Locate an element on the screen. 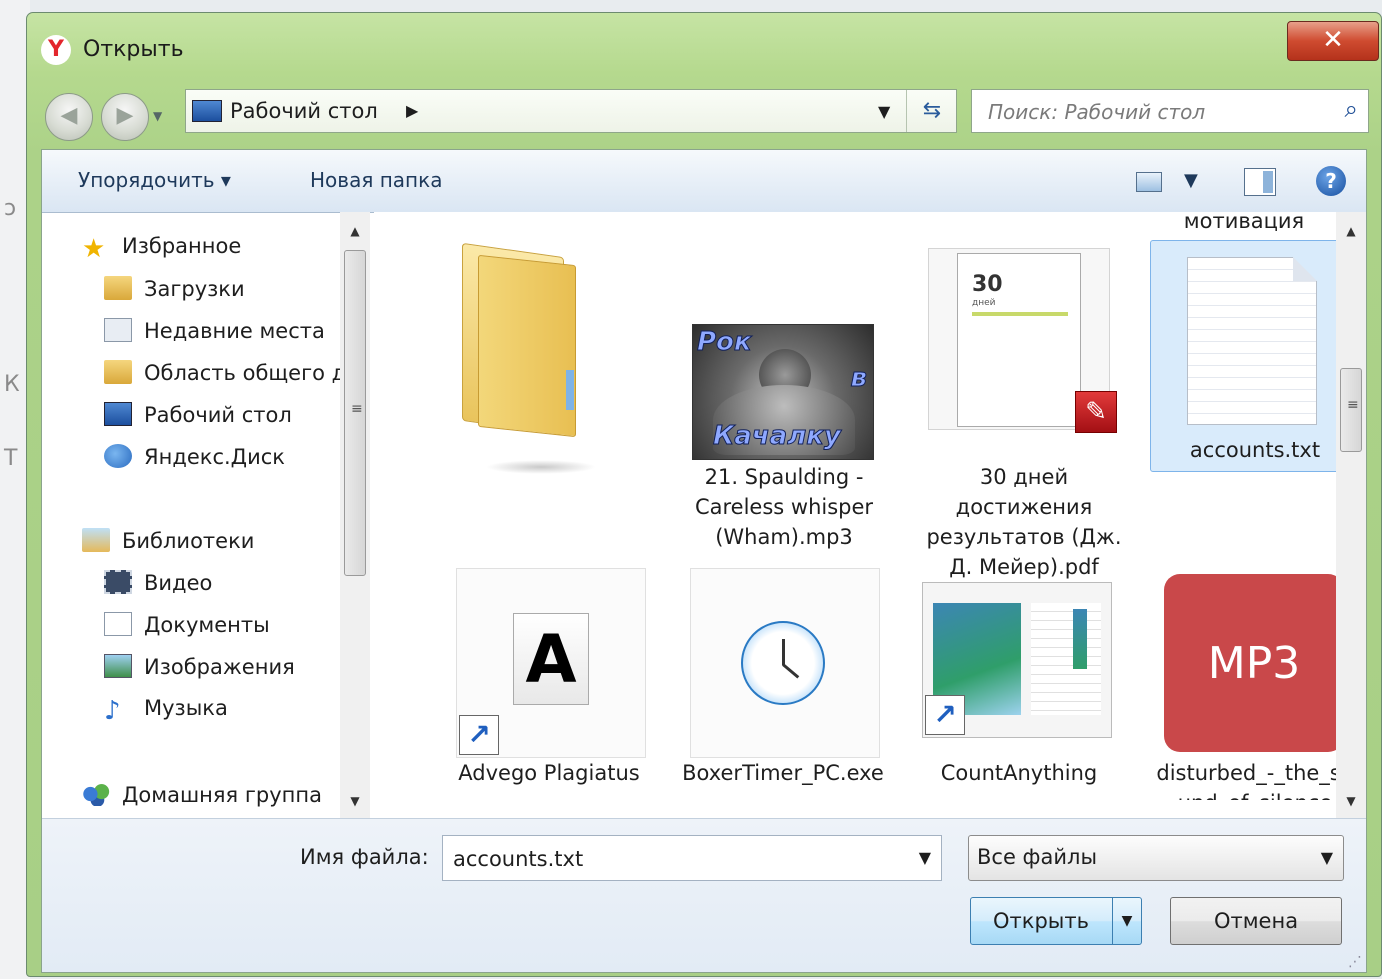 The height and width of the screenshot is (979, 1382). back-button: ◀ is located at coordinates (69, 117).